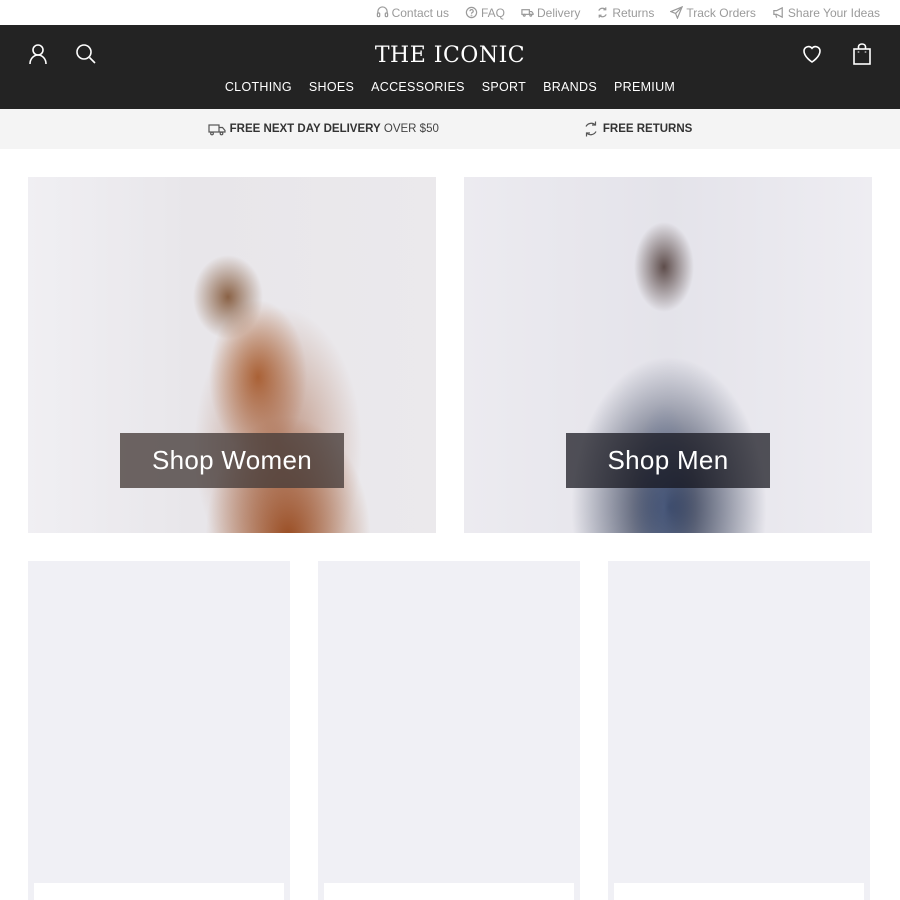 This screenshot has height=900, width=900. I want to click on nav-brands: BRANDS, so click(570, 87).